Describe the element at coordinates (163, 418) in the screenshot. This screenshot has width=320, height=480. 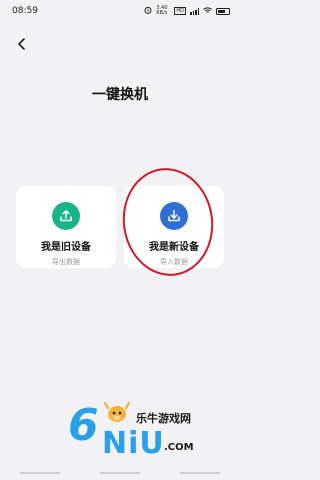
I see `watermark-brand: 乐牛游戏网` at that location.